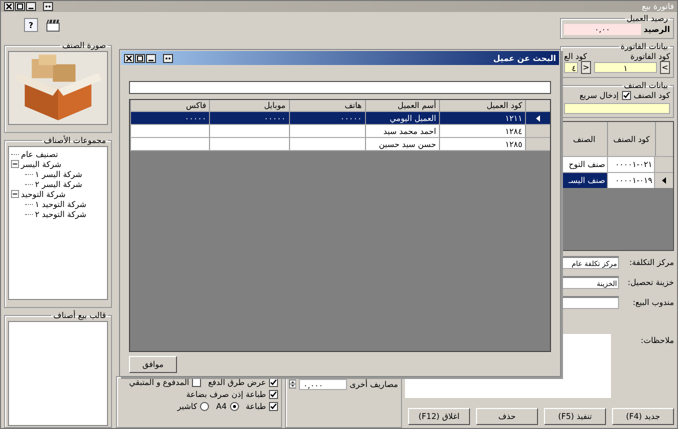 Image resolution: width=678 pixels, height=429 pixels. I want to click on customer-code-label: كود الع, so click(575, 56).